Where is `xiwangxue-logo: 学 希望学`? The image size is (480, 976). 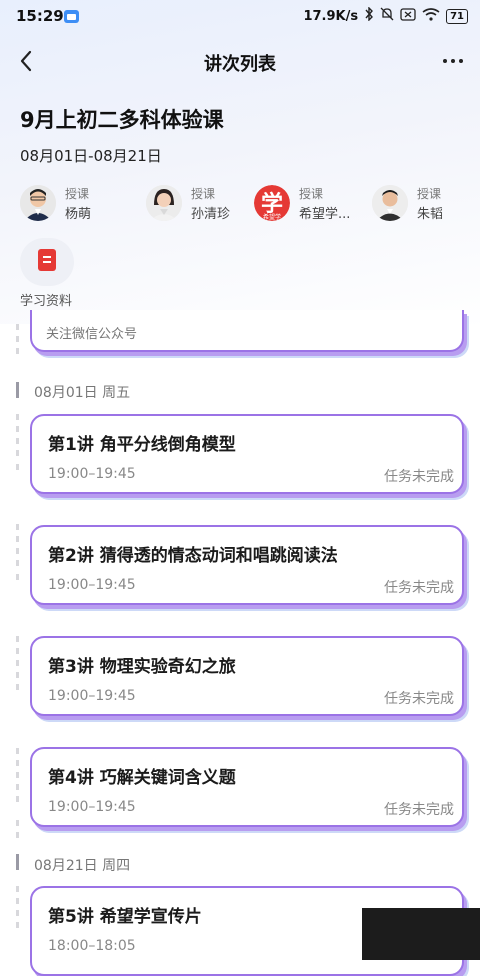 xiwangxue-logo: 学 希望学 is located at coordinates (272, 203).